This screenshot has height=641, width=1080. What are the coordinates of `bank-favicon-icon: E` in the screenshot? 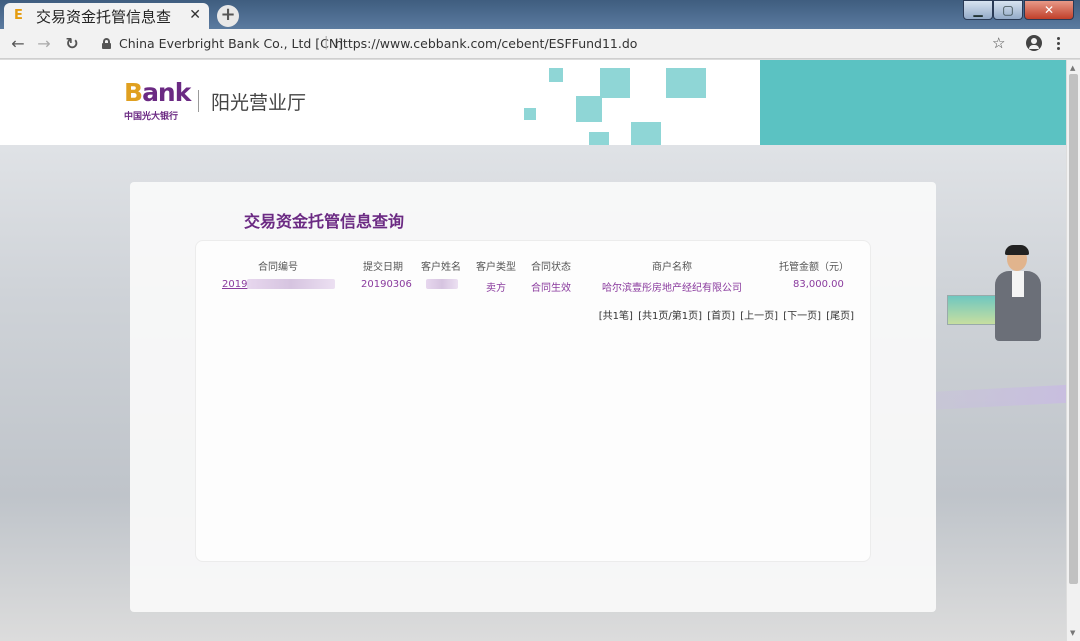 It's located at (18, 15).